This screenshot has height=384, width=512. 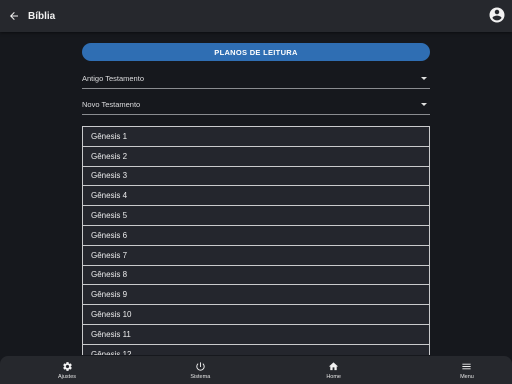 I want to click on list-item: Gênesis 8, so click(x=256, y=275).